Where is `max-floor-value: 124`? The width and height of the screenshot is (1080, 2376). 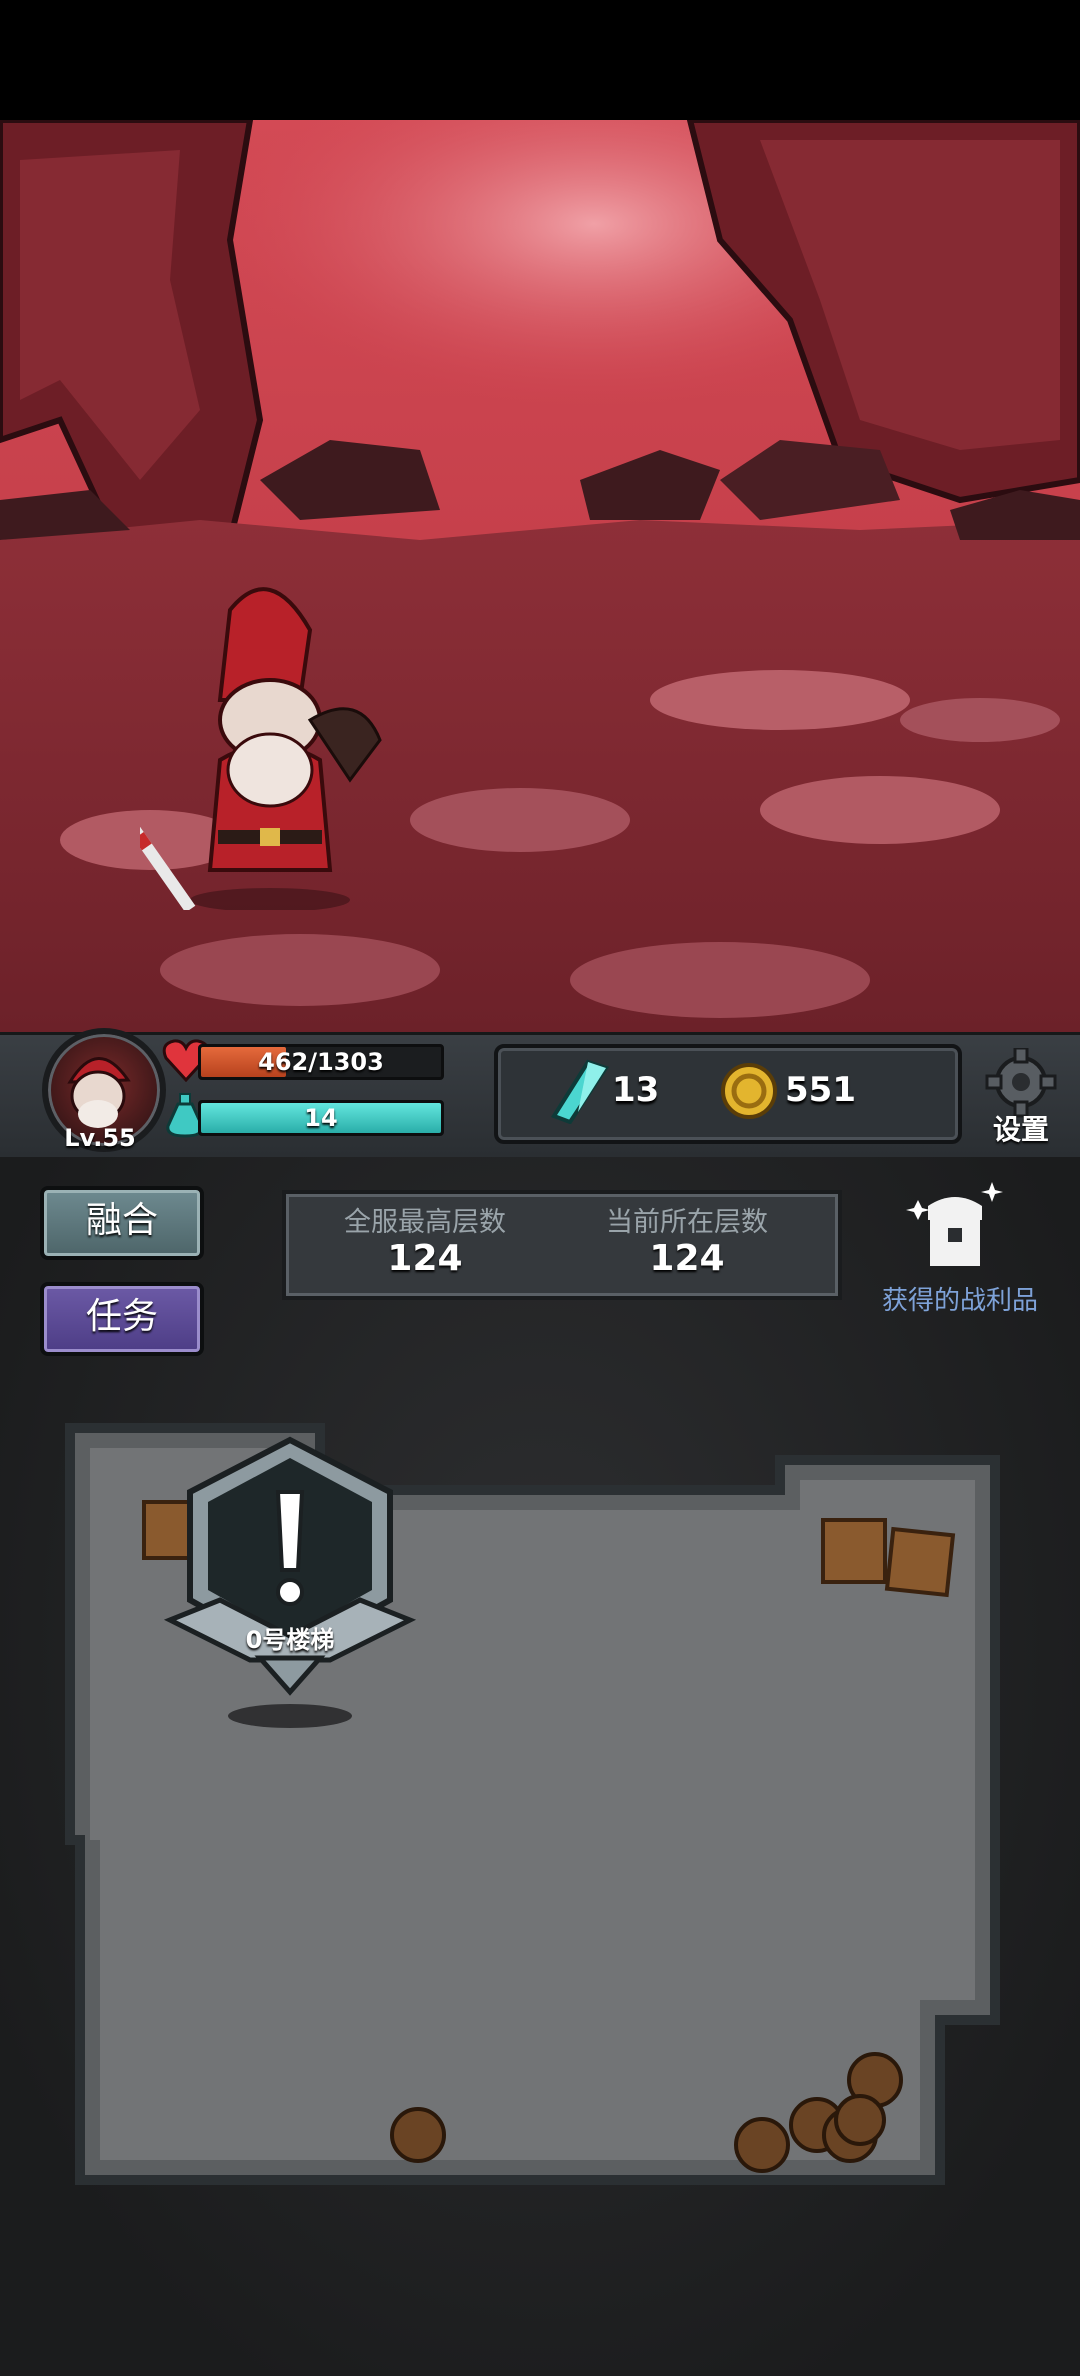 max-floor-value: 124 is located at coordinates (425, 1258).